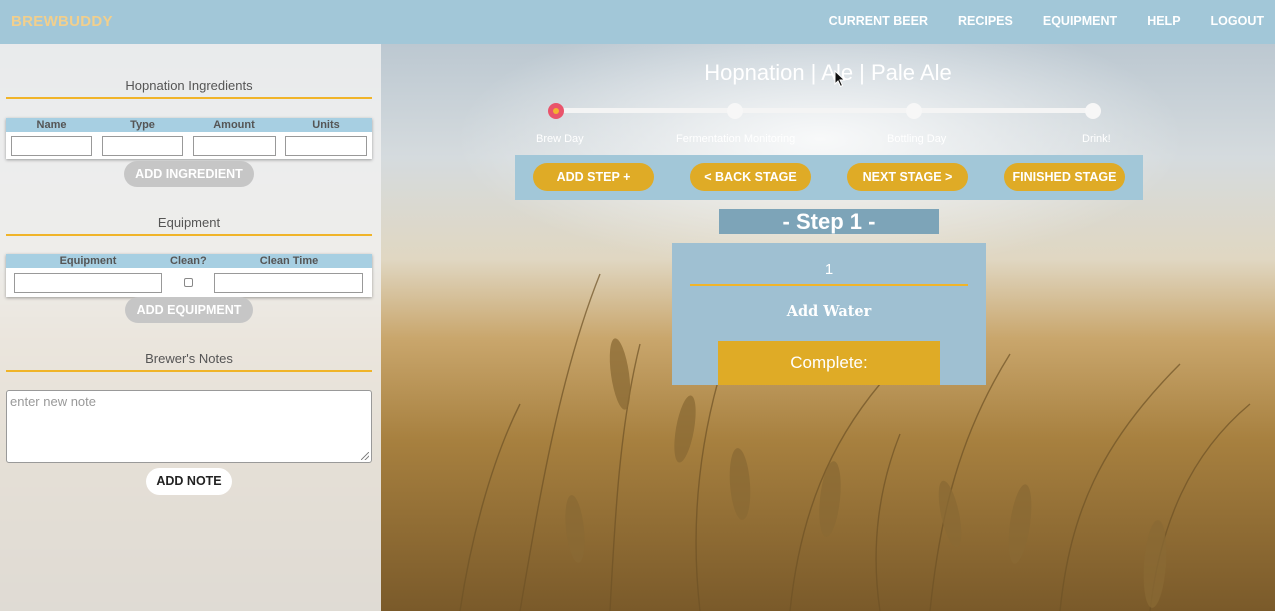 Image resolution: width=1275 pixels, height=611 pixels. What do you see at coordinates (51, 145) in the screenshot?
I see `ingredient-name-input` at bounding box center [51, 145].